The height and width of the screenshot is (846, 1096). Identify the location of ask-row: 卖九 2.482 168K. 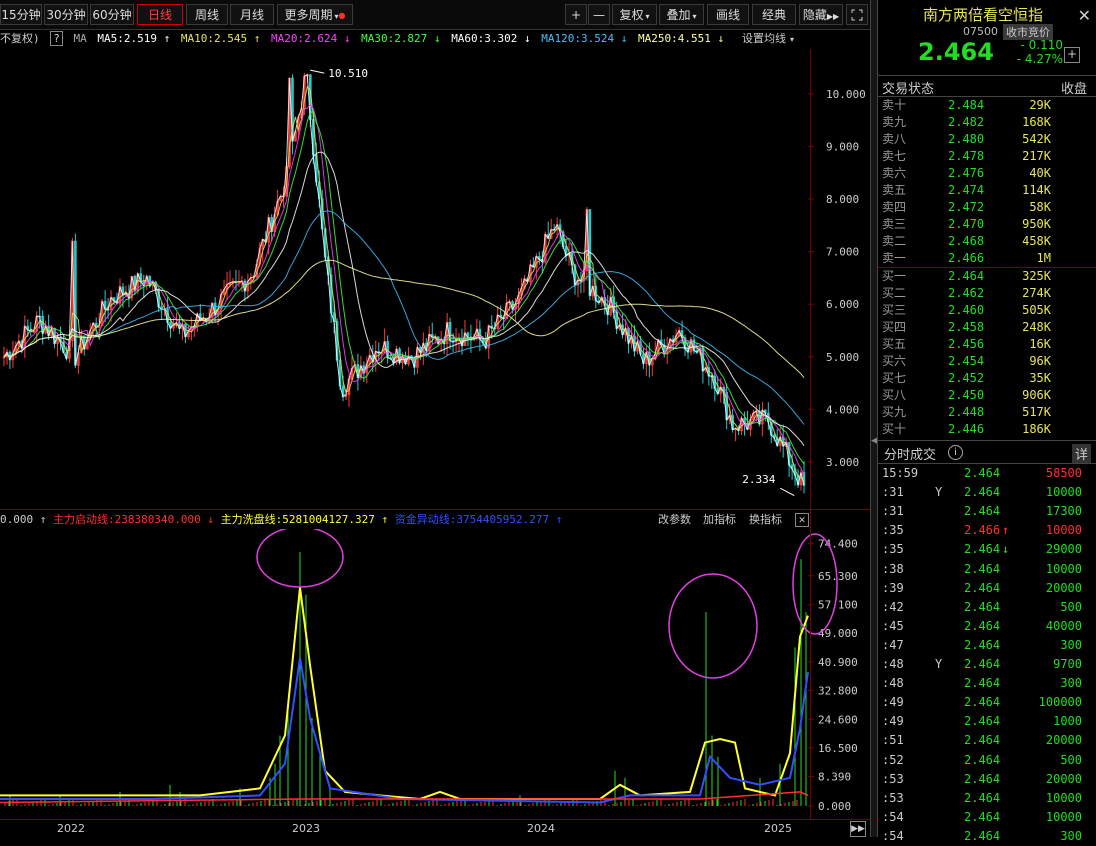
(987, 122).